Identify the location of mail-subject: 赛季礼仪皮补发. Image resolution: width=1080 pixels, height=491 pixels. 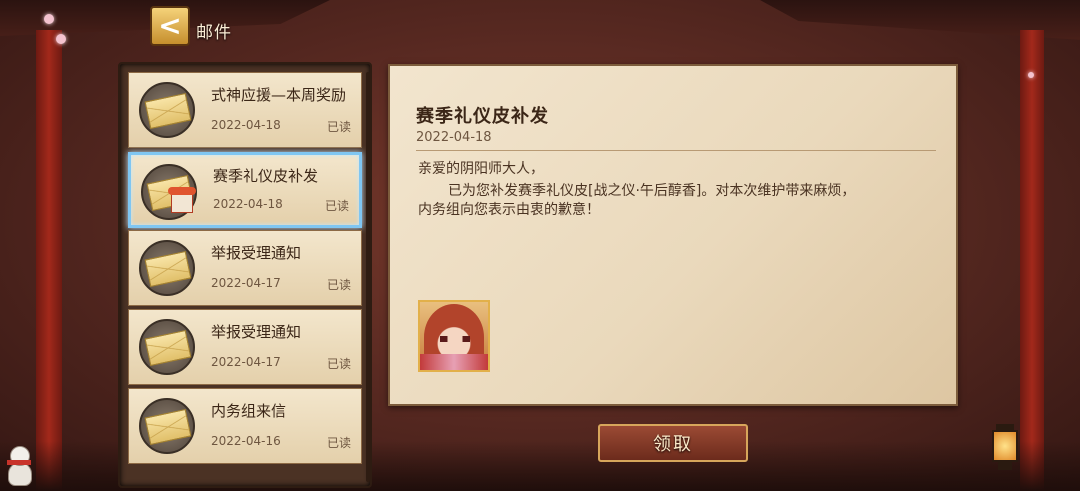
(266, 176).